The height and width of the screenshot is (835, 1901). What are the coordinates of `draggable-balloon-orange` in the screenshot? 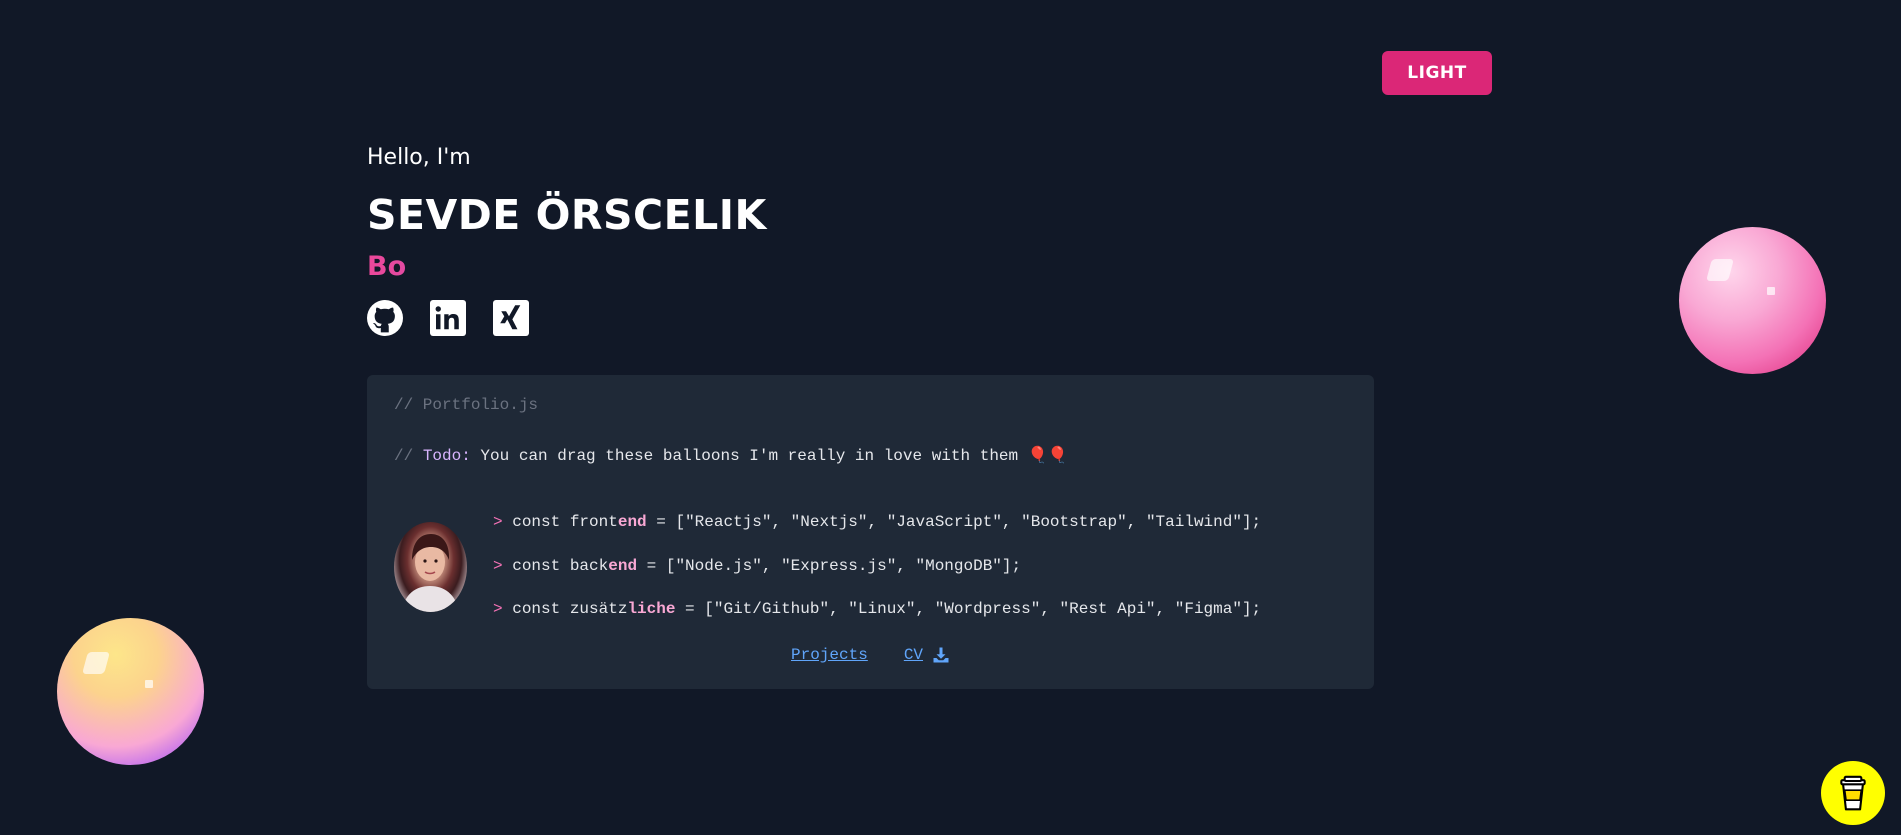 It's located at (130, 691).